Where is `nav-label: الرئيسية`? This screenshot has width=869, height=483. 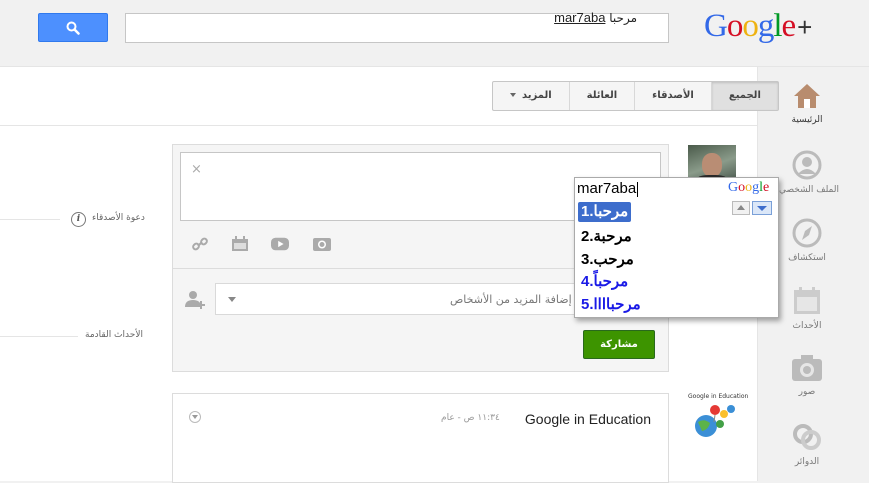 nav-label: الرئيسية is located at coordinates (807, 120).